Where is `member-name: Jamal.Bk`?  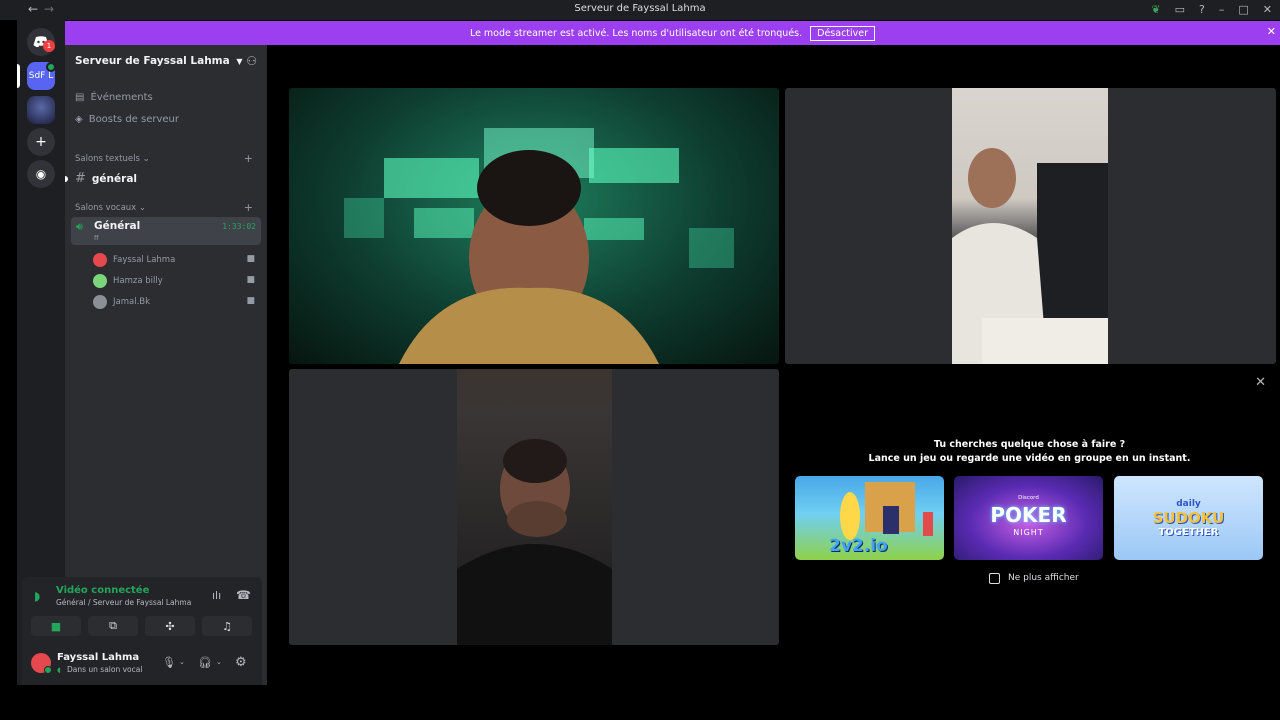 member-name: Jamal.Bk is located at coordinates (132, 302).